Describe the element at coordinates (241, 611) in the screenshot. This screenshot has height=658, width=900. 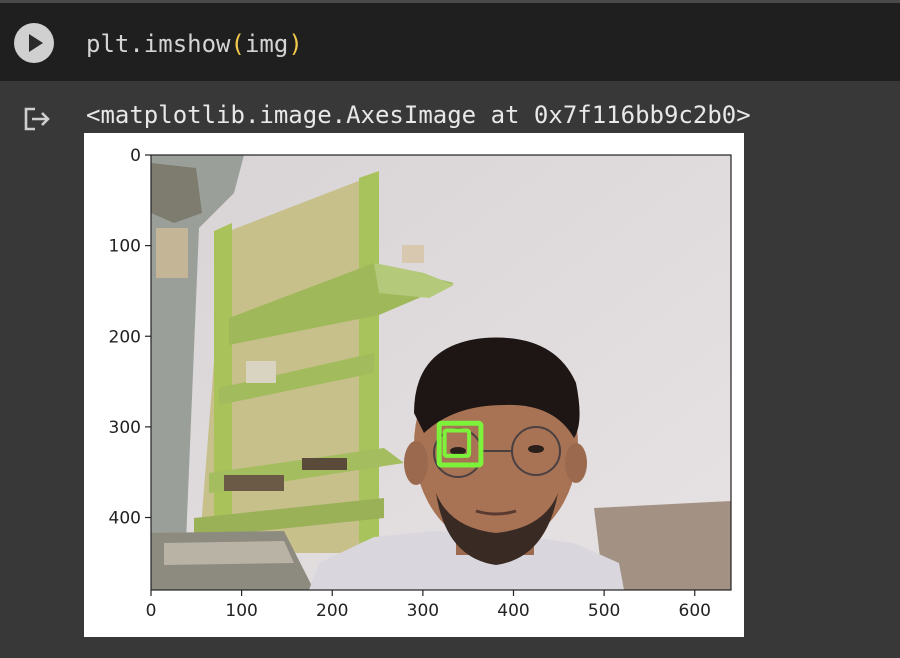
I see `x-tick-label: 100` at that location.